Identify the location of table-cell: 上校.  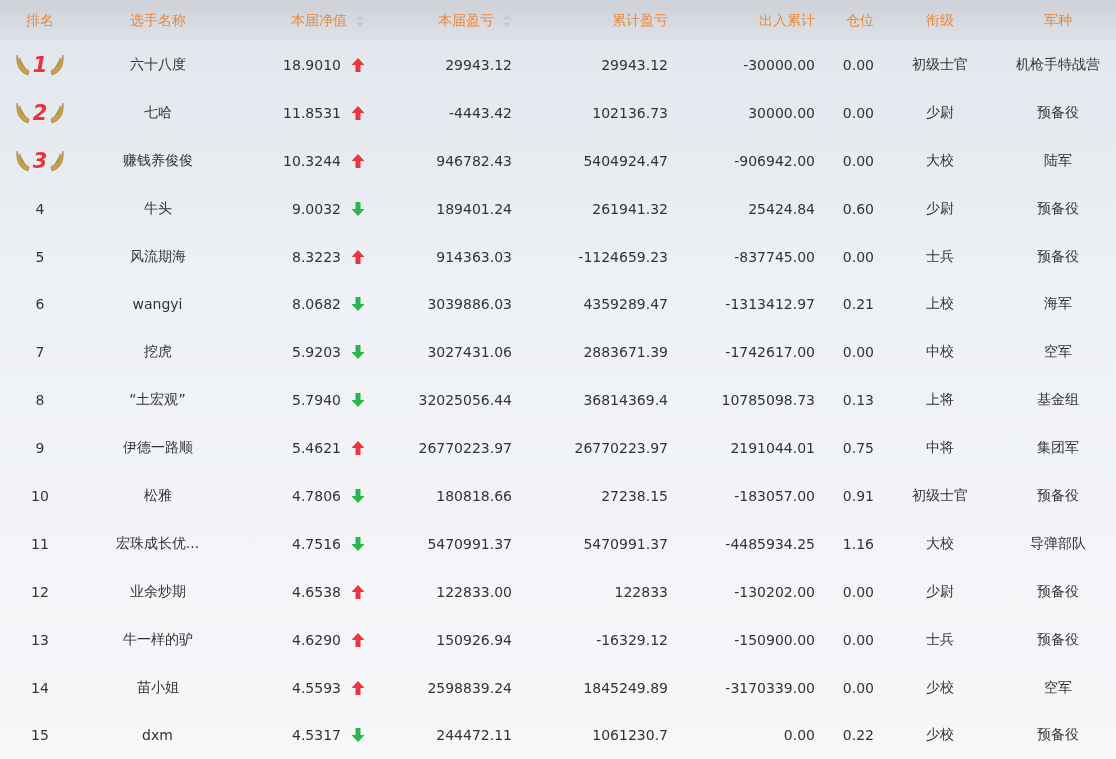
(940, 304).